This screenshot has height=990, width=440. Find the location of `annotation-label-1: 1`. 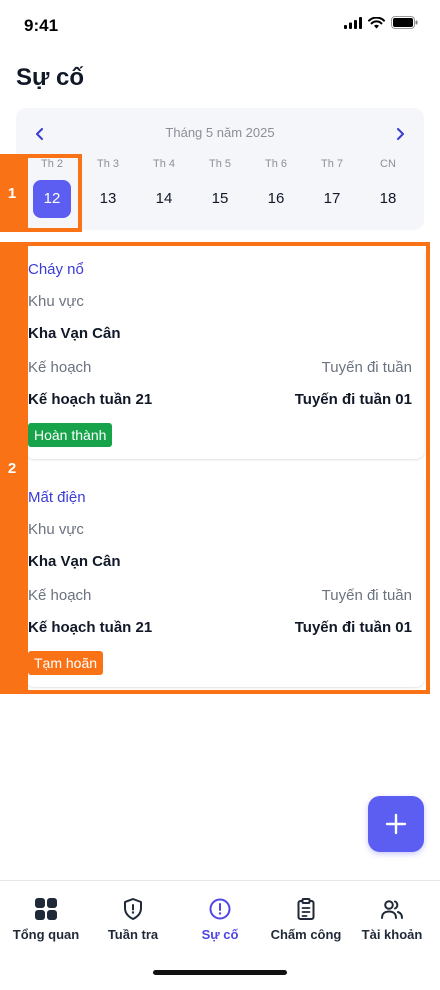

annotation-label-1: 1 is located at coordinates (12, 193).